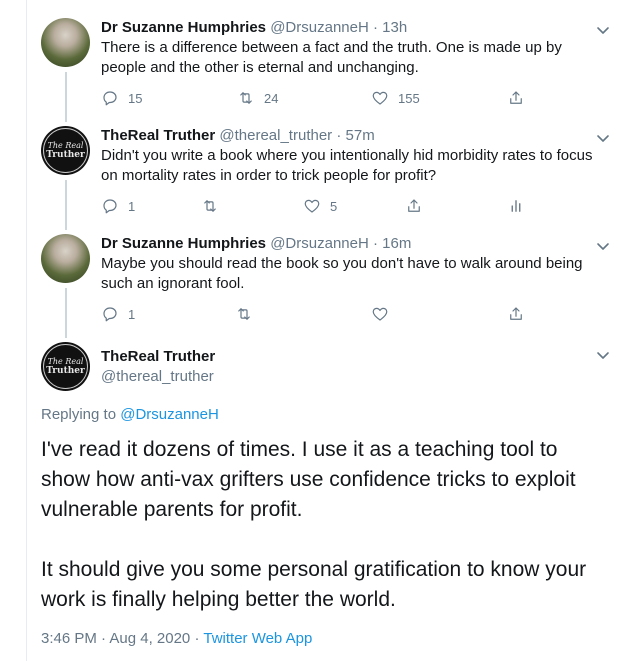 The image size is (629, 661). I want to click on analytics-button, so click(516, 206).